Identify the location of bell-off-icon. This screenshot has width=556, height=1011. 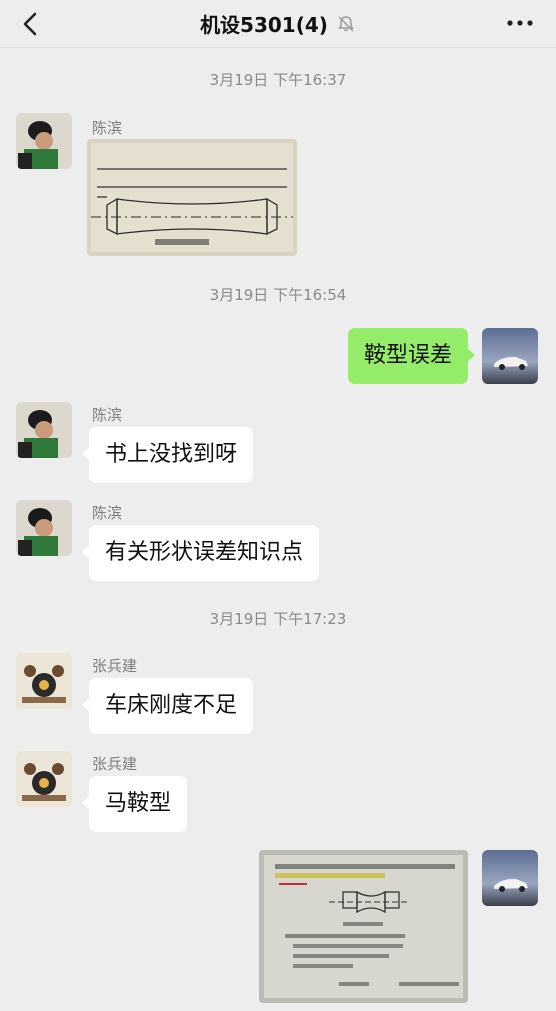
(346, 24).